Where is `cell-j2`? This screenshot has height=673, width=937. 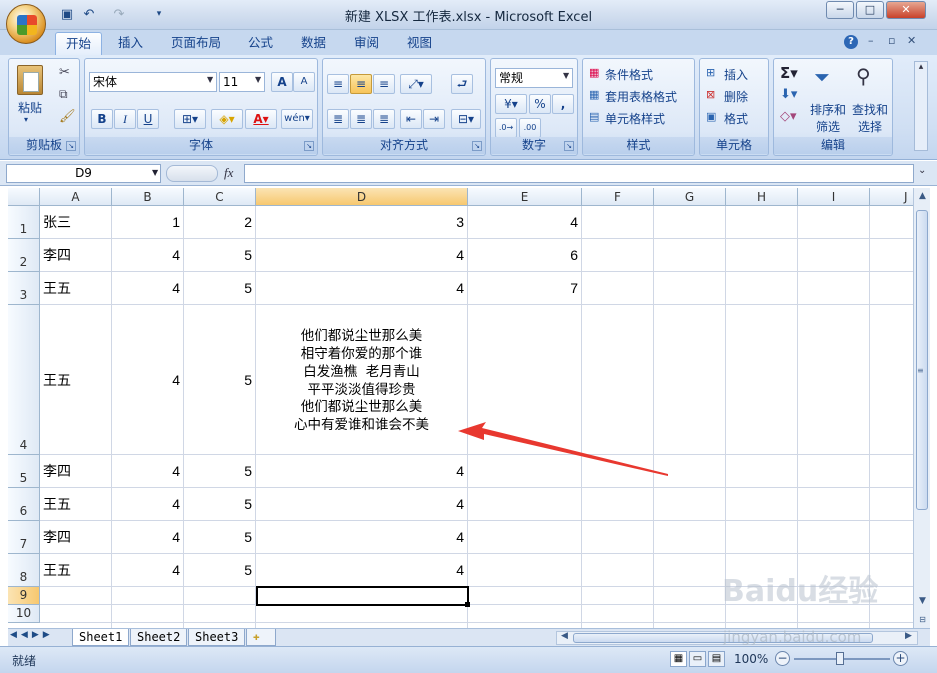
cell-j2 is located at coordinates (891, 255).